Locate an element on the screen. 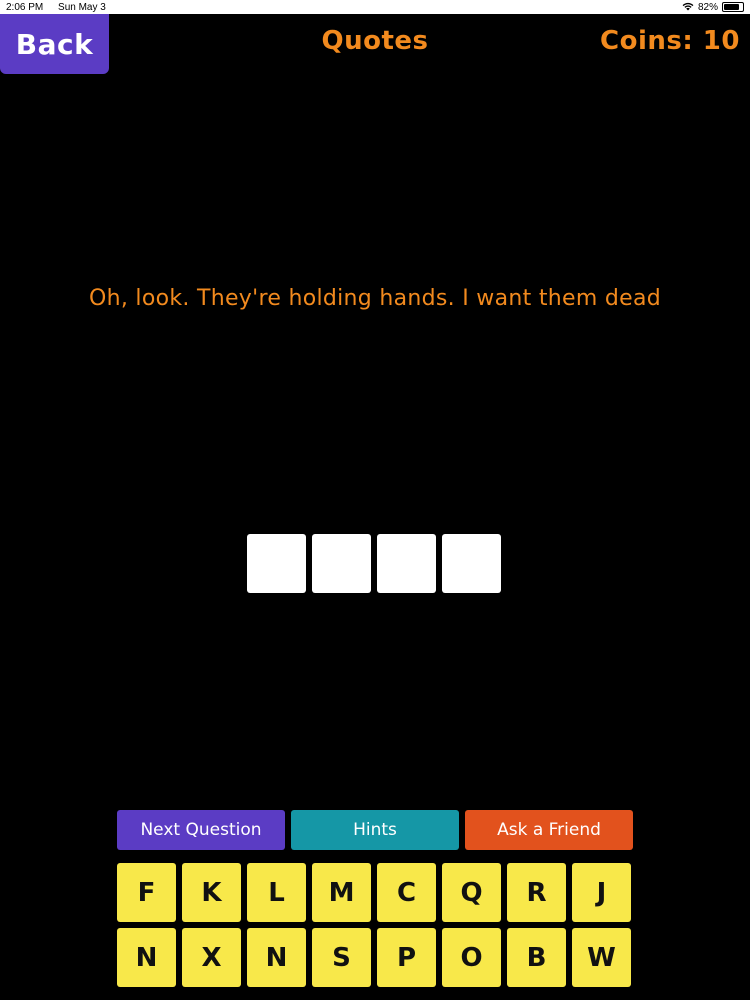  action-row: Next Question Hints Ask a Friend is located at coordinates (375, 830).